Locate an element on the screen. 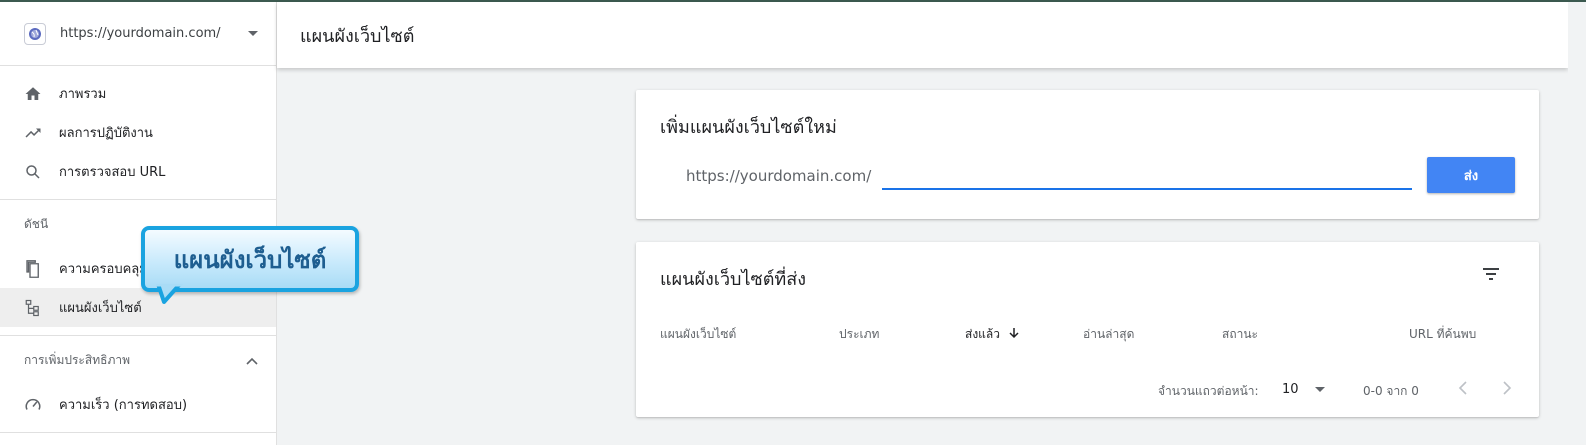  trending-up-icon is located at coordinates (33, 133).